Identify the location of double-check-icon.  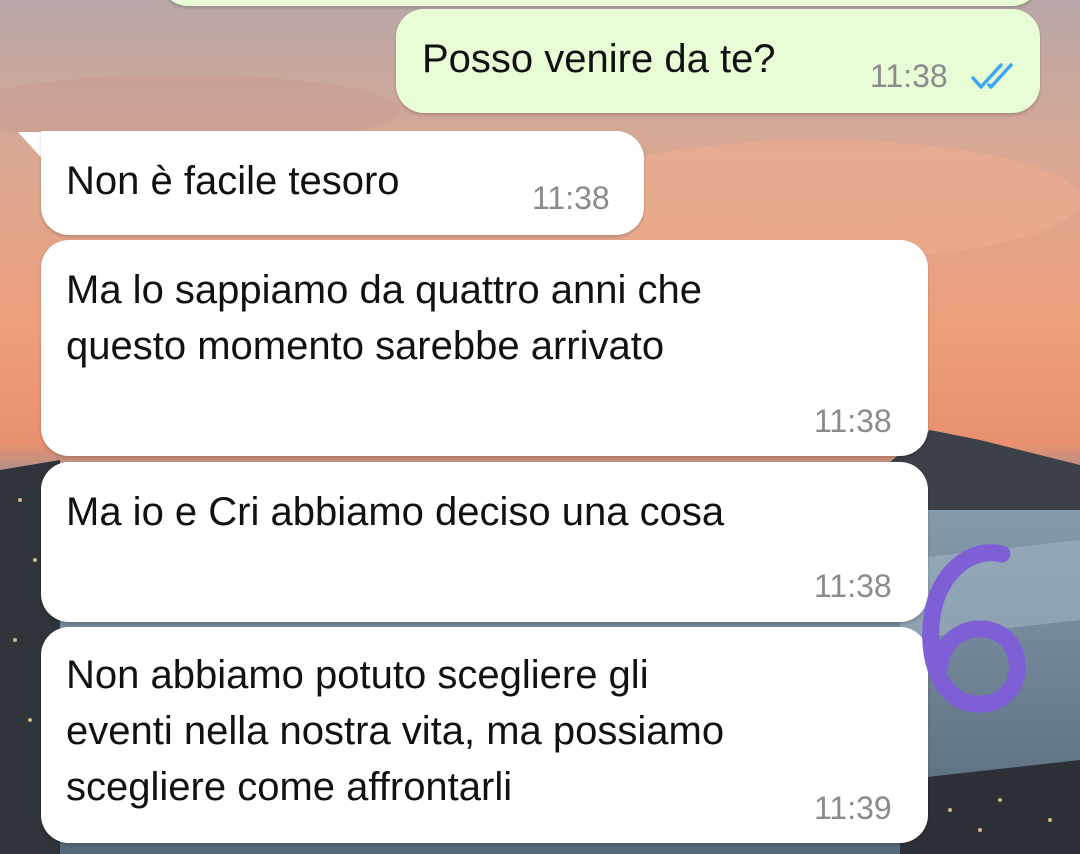
(992, 76).